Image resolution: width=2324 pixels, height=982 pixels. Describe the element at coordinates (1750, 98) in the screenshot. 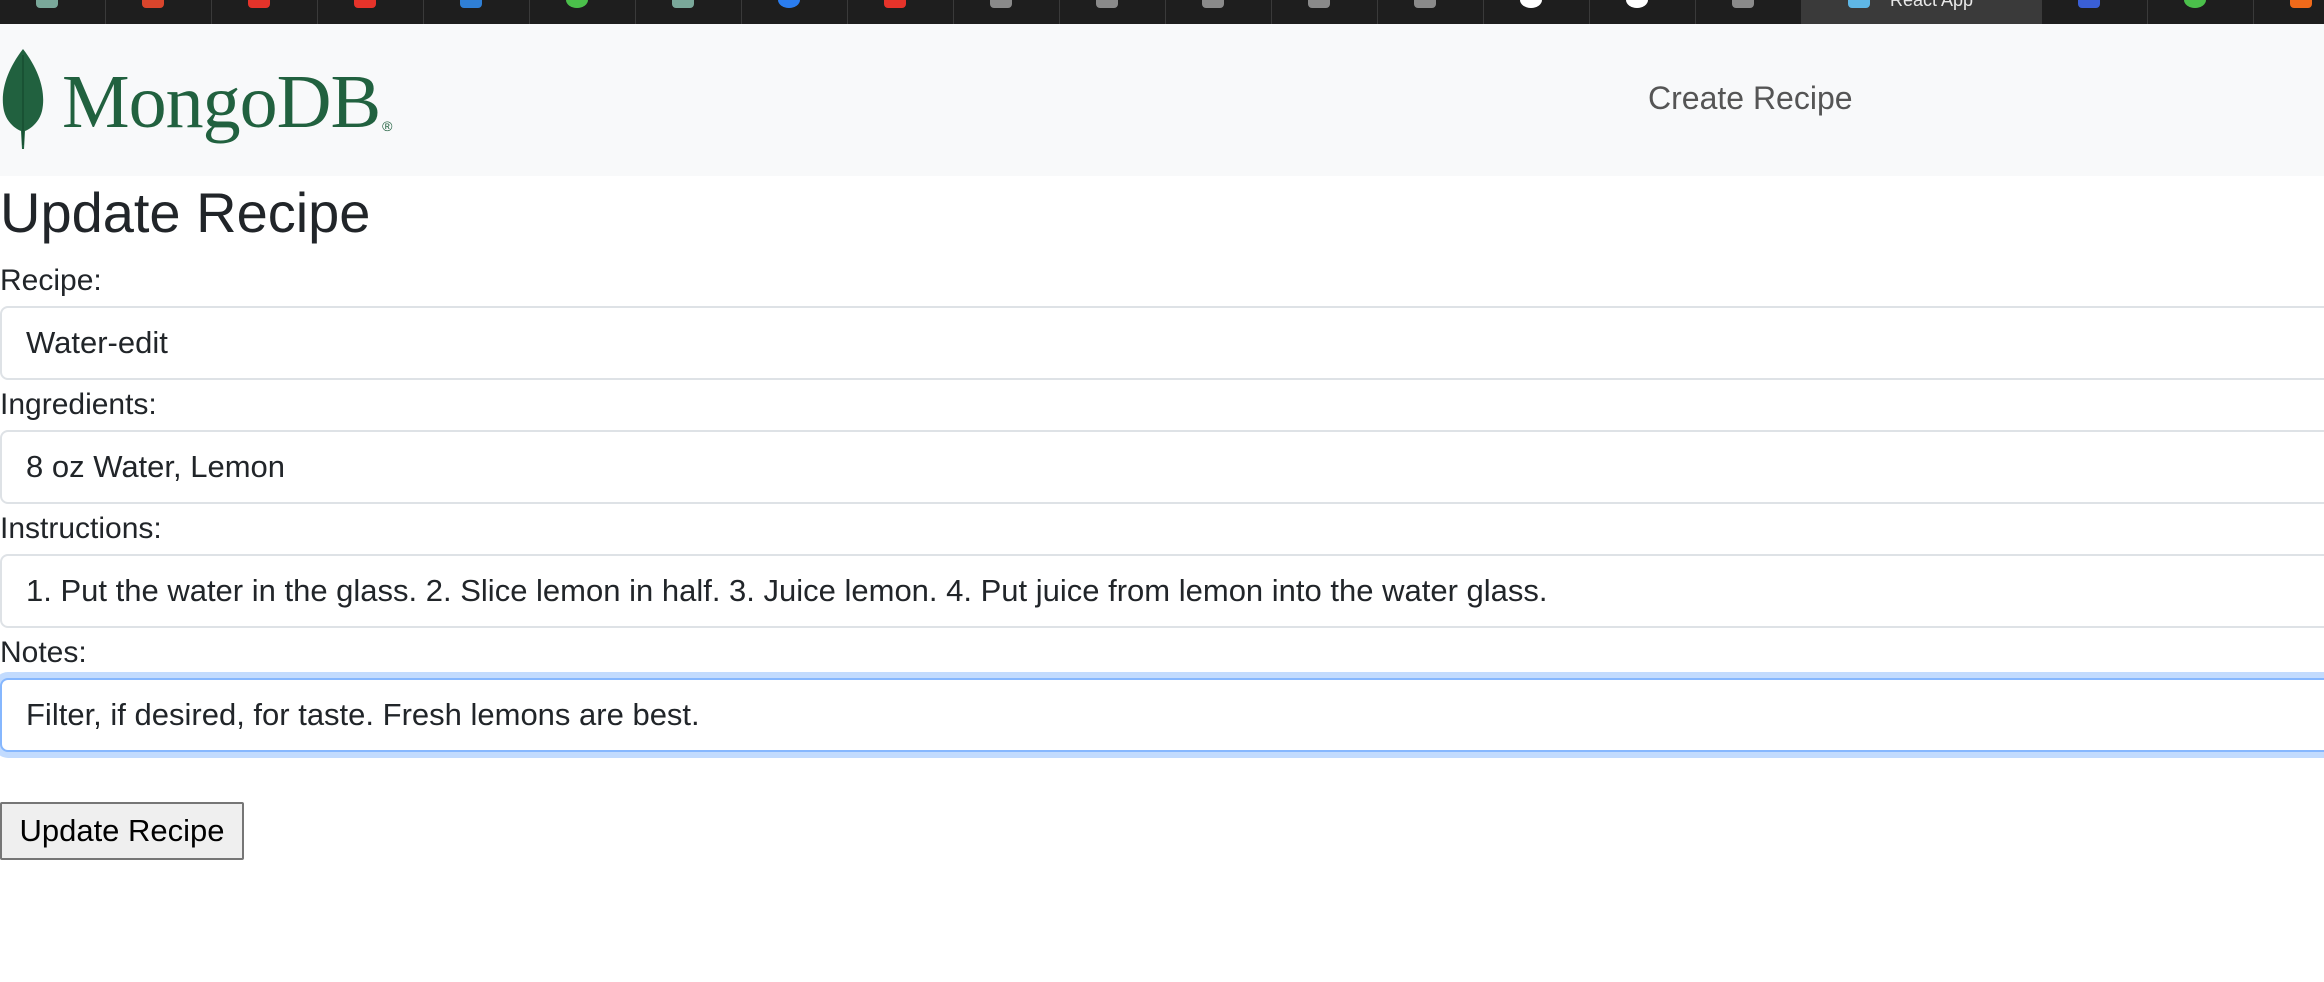

I see `create-recipe-link: Create Recipe` at that location.